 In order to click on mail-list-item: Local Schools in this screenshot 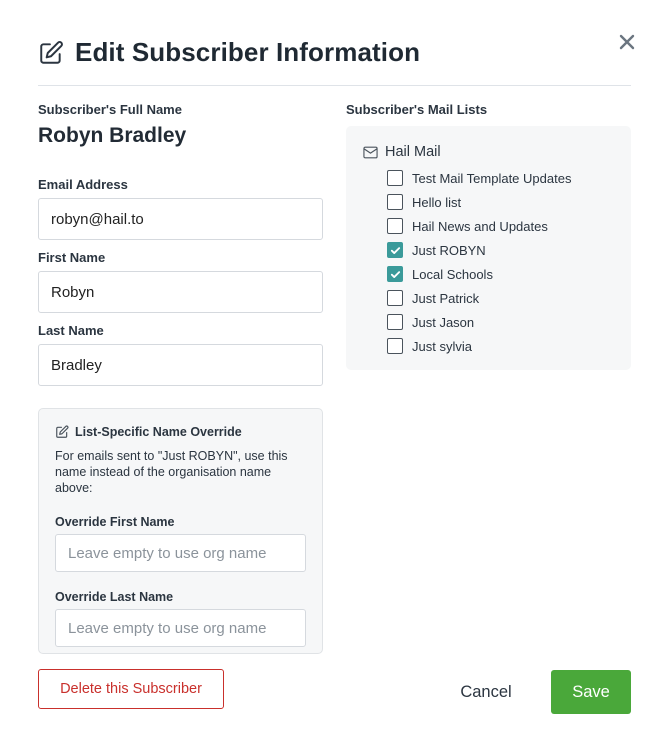, I will do `click(501, 274)`.